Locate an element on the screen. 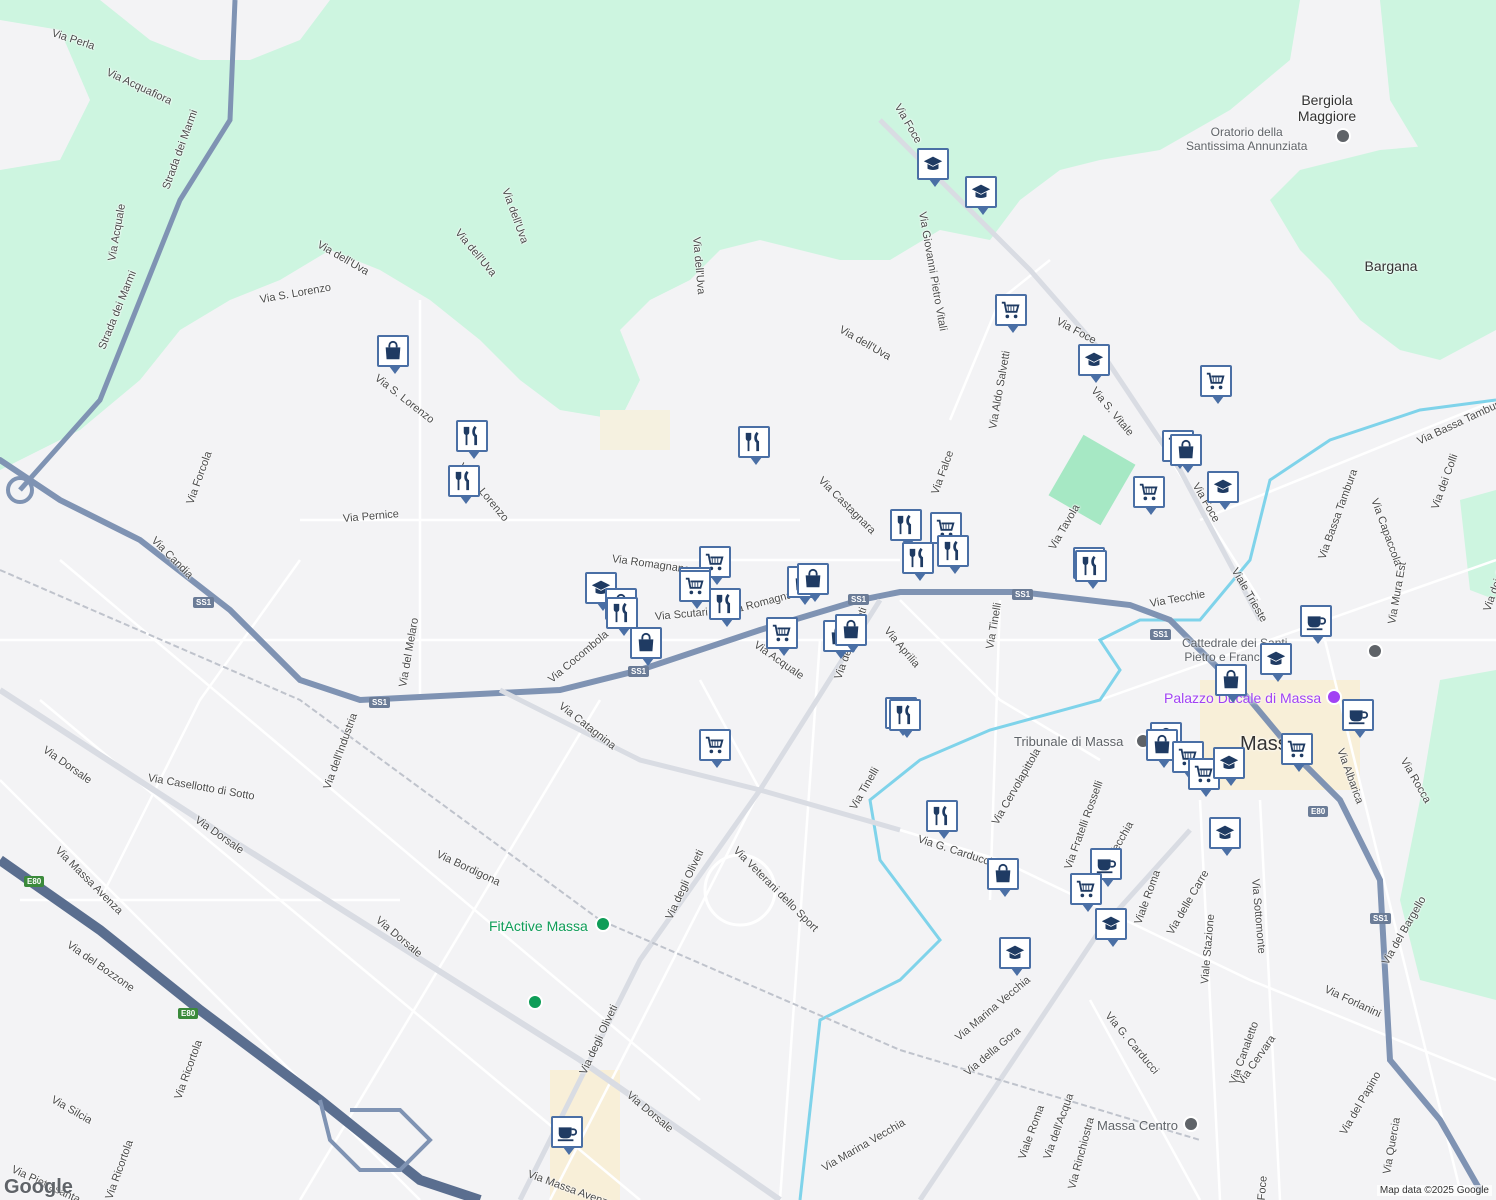 This screenshot has height=1200, width=1496. place-label: Bergiola Maggiore is located at coordinates (1327, 108).